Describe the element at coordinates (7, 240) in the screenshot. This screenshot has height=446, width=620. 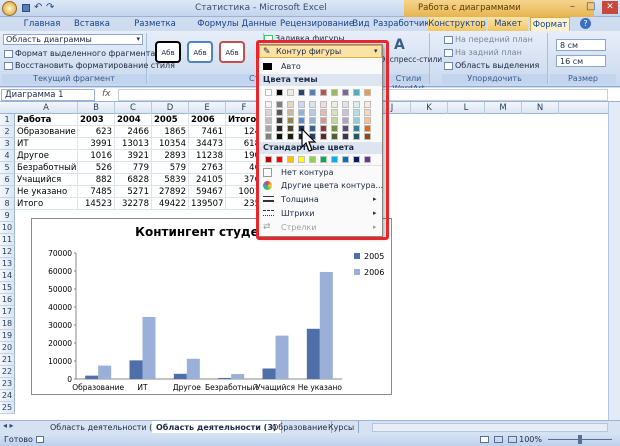
I see `row-header: 11` at that location.